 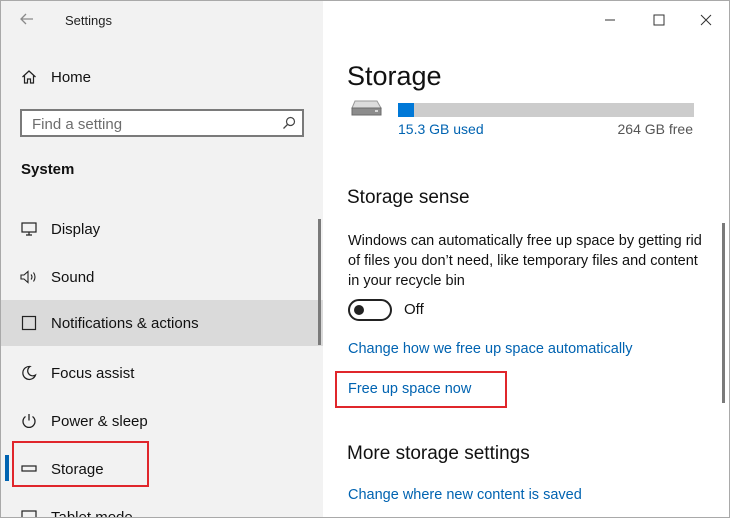 I want to click on back-button, so click(x=27, y=19).